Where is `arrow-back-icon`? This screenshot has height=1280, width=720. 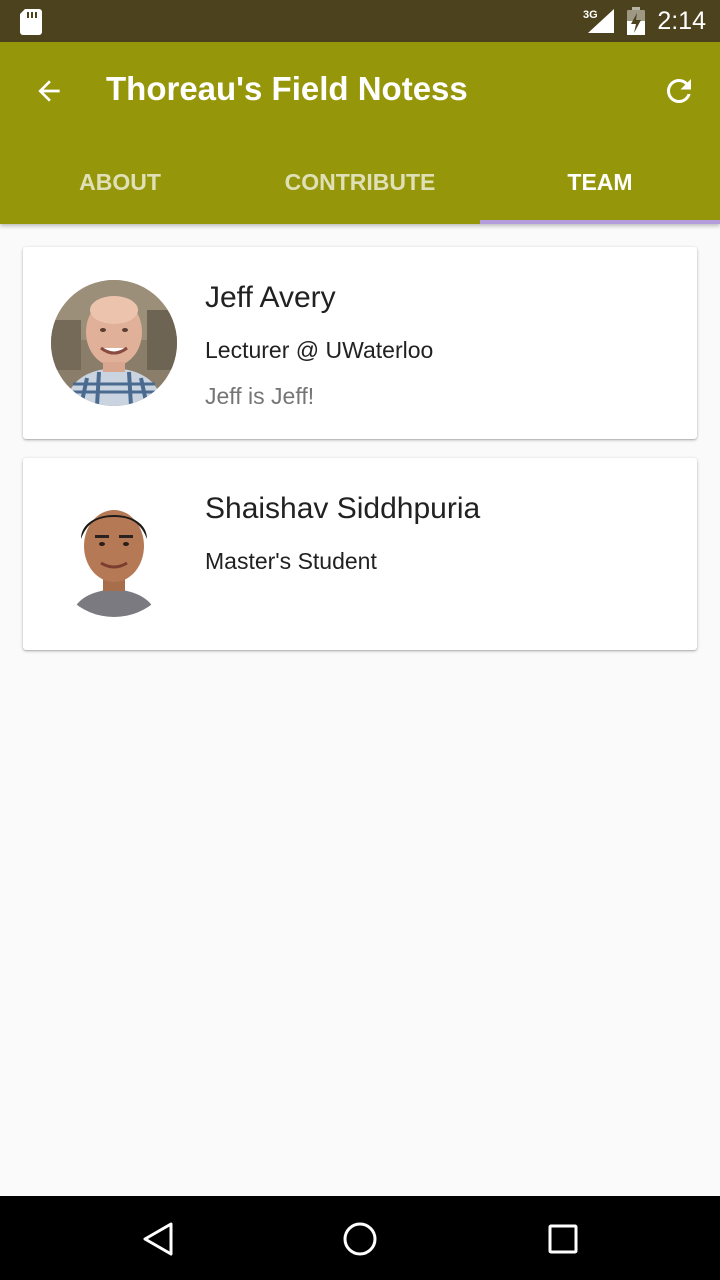 arrow-back-icon is located at coordinates (49, 91).